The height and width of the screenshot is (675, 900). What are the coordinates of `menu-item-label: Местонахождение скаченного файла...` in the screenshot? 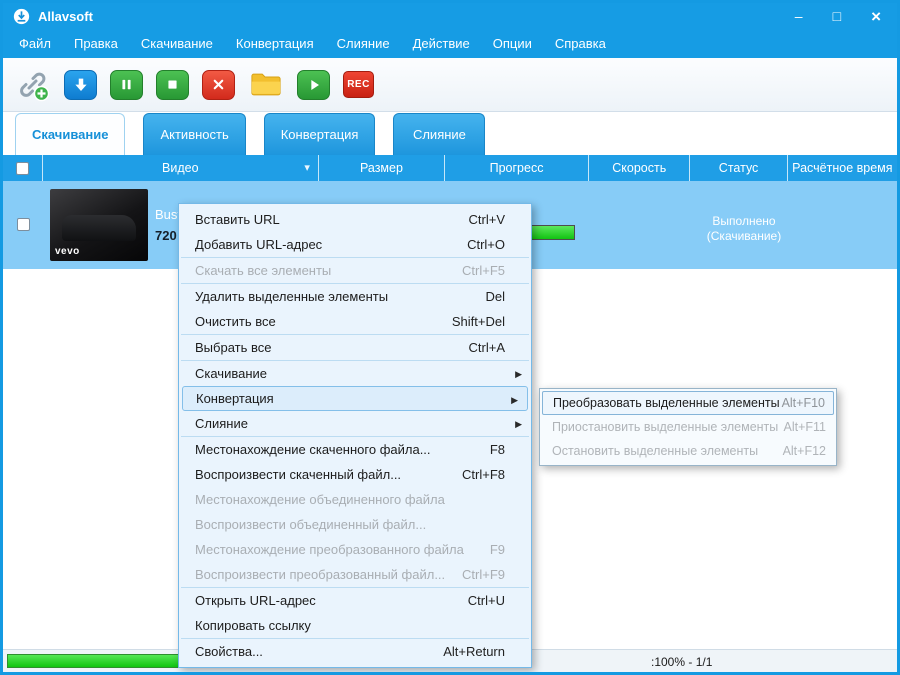 It's located at (313, 449).